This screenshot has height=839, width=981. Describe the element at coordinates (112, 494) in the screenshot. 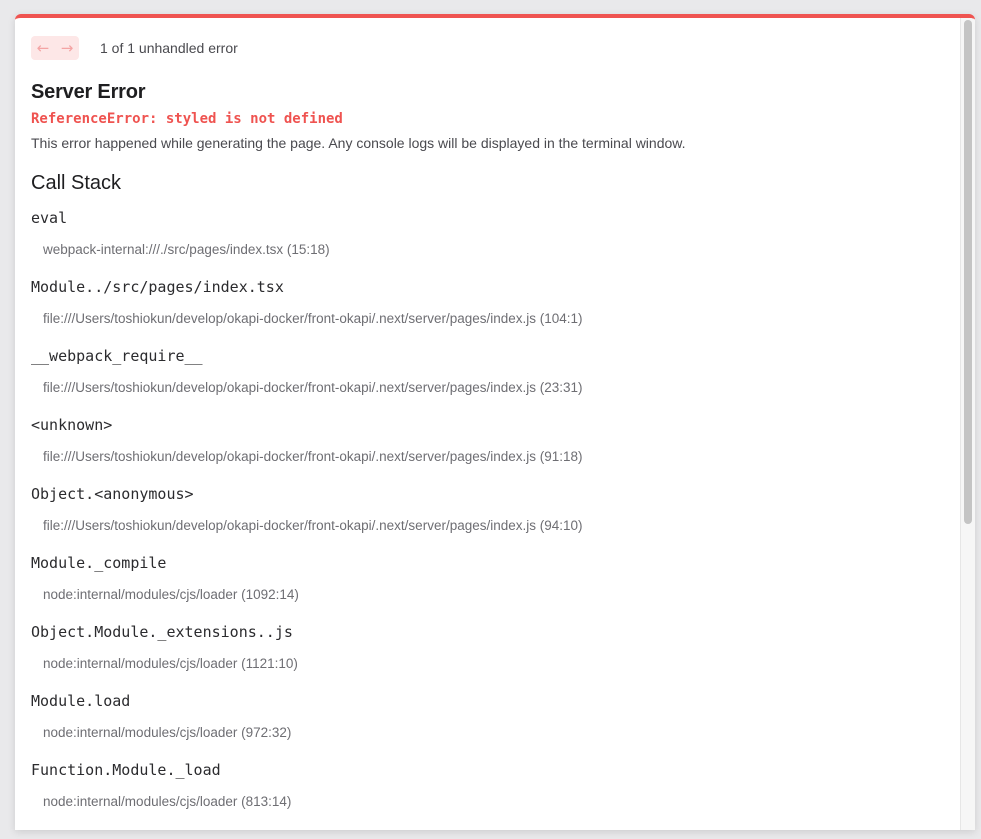

I see `frame-function-name: Object.<anonymous>` at that location.